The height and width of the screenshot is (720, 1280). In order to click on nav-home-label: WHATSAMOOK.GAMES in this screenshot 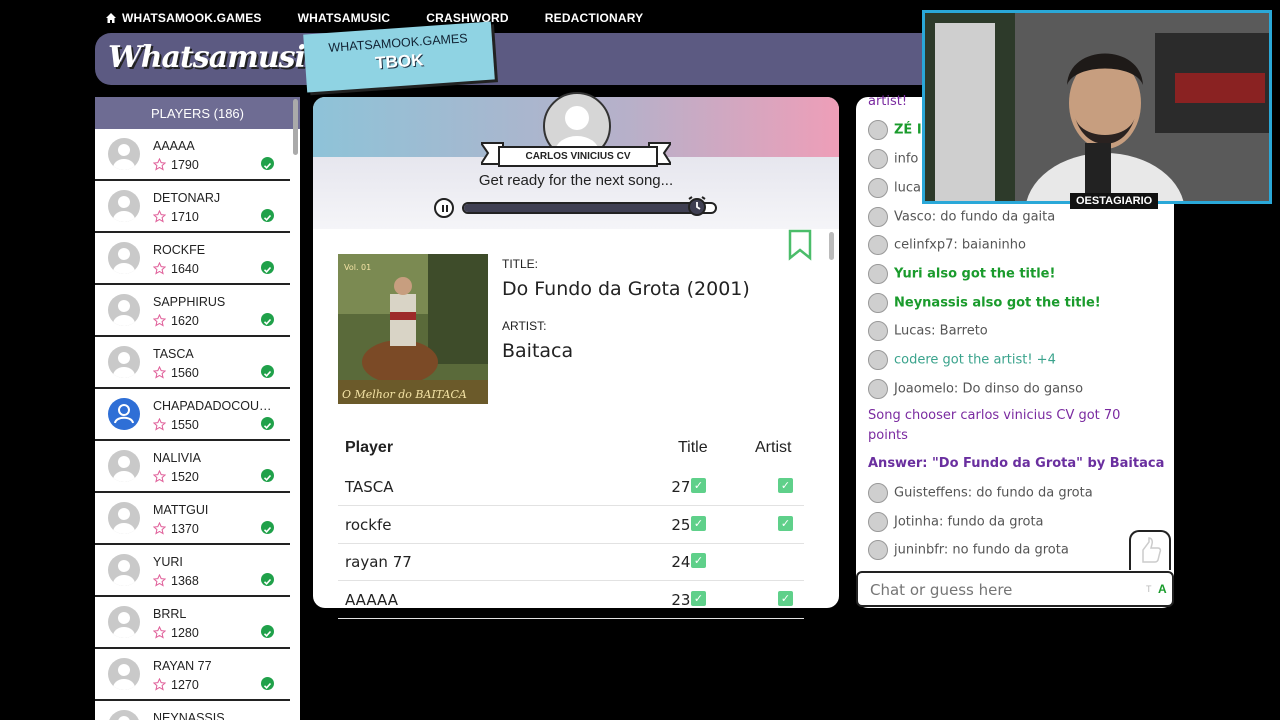, I will do `click(192, 18)`.